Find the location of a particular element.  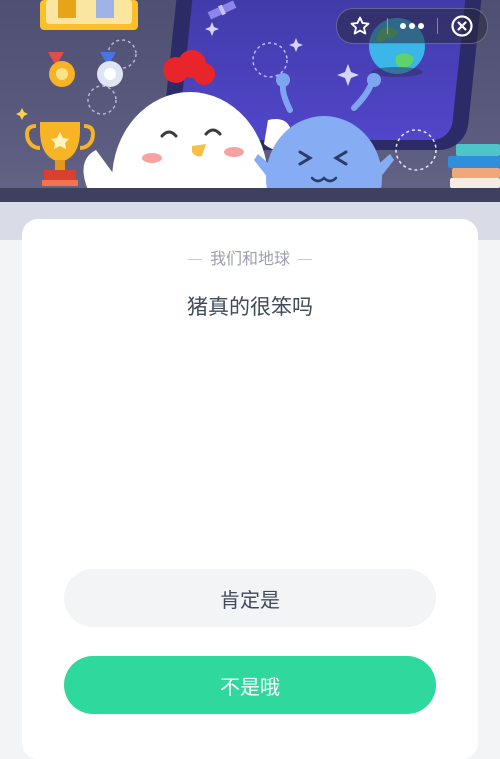

answer-option-1-label: 肯定是 is located at coordinates (250, 599).